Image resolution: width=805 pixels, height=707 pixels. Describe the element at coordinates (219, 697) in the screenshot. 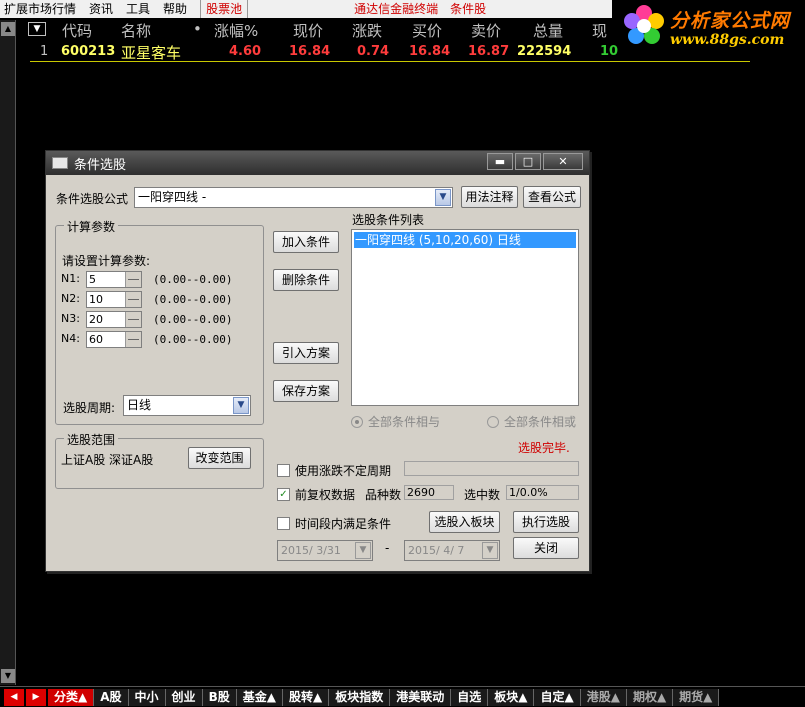

I see `tab-b-shares: B股` at that location.